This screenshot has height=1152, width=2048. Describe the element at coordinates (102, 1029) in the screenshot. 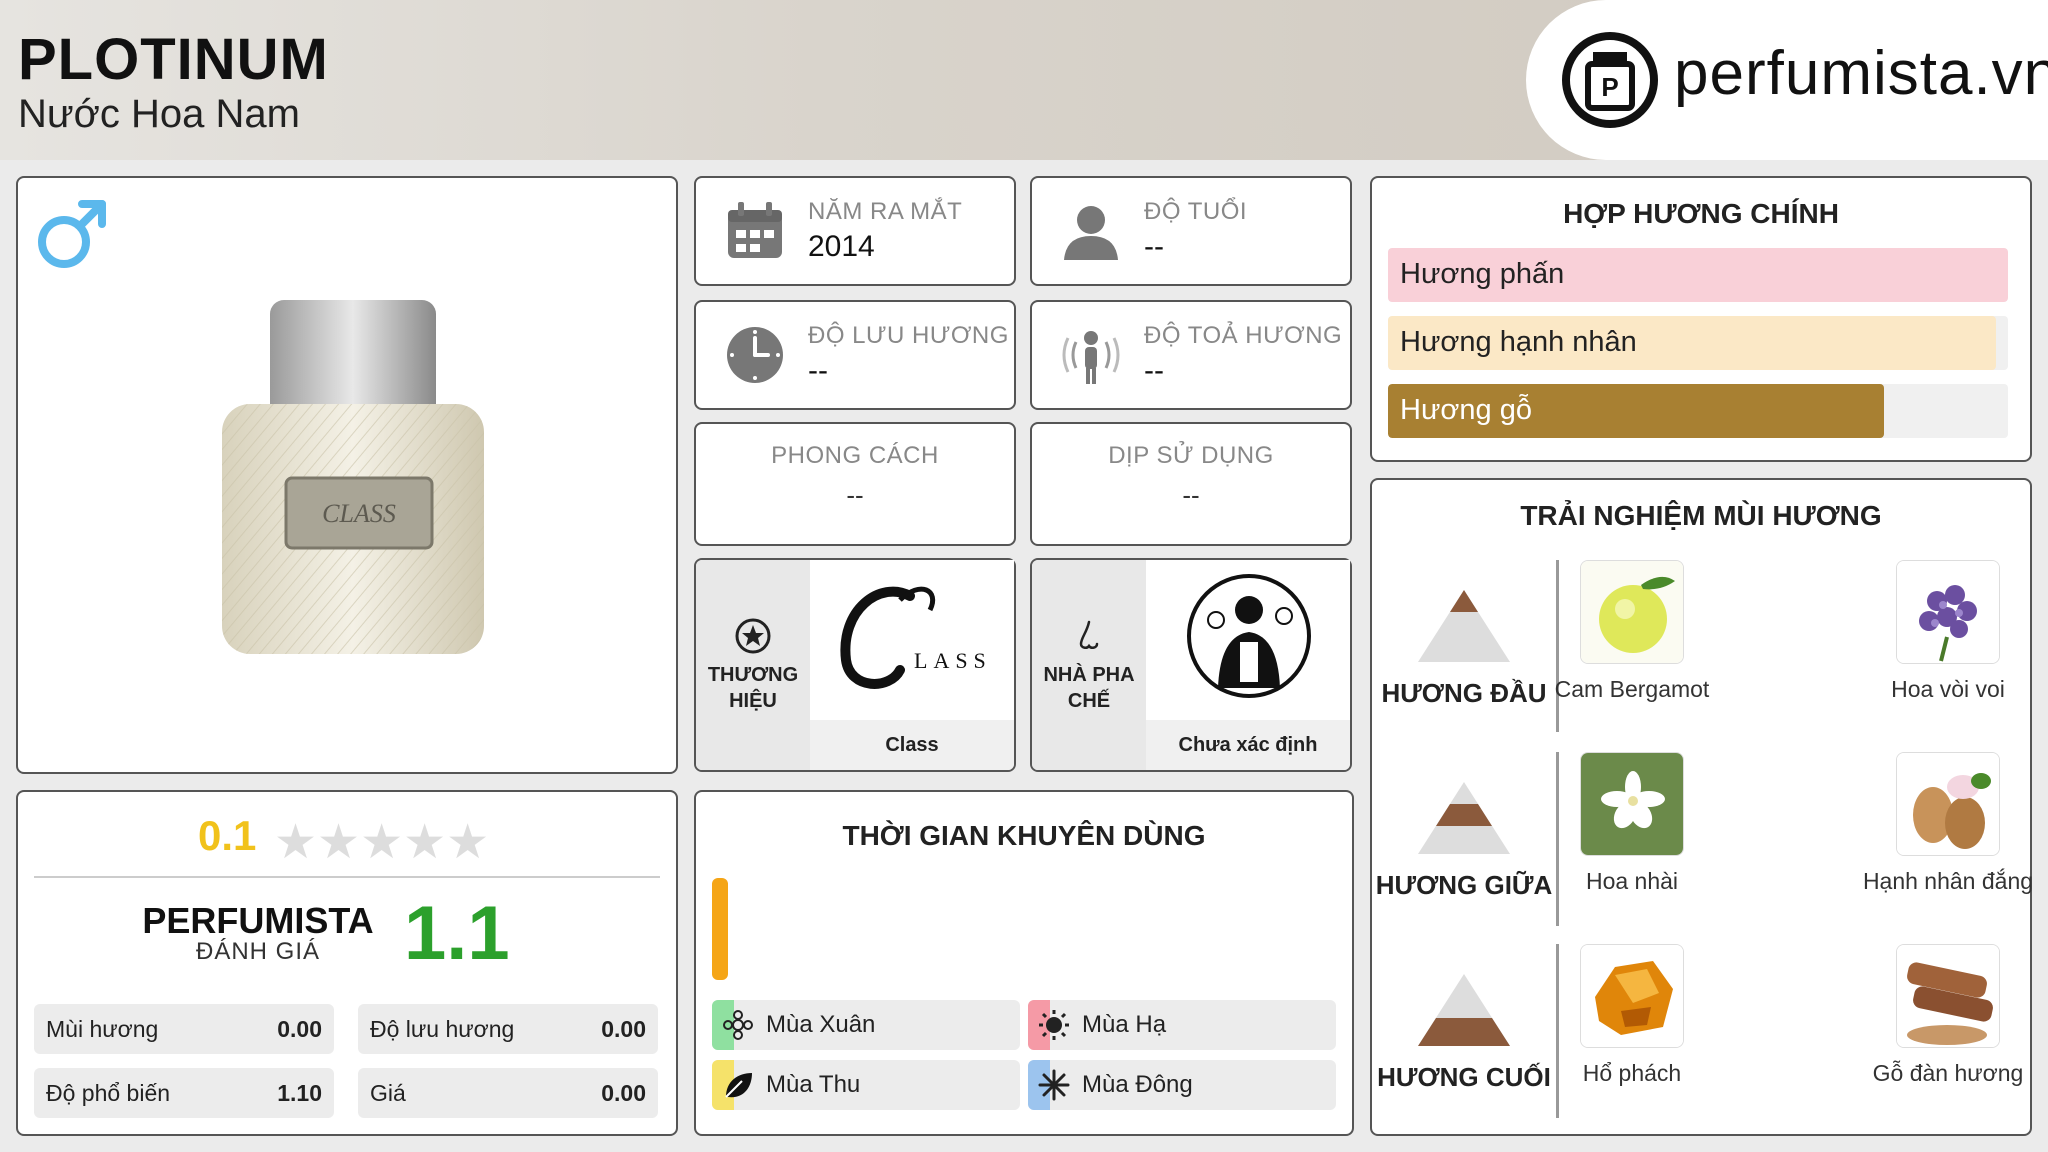

I see `metric-label: Mùi hương` at that location.